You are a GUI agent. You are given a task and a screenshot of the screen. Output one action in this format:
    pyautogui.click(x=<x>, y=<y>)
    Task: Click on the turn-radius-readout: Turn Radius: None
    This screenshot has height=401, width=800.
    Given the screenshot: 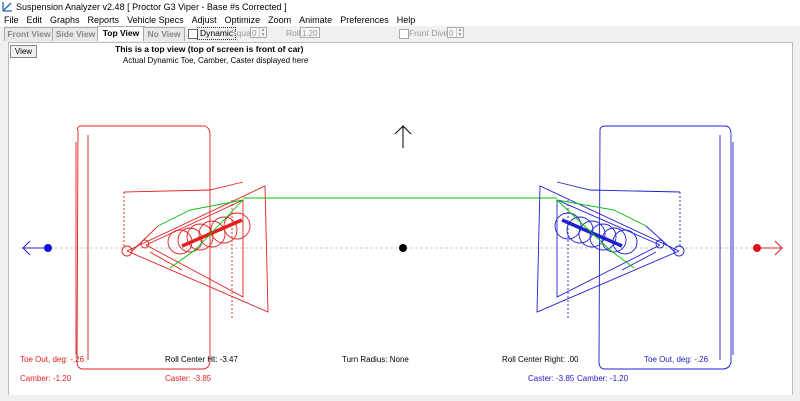 What is the action you would take?
    pyautogui.click(x=375, y=359)
    